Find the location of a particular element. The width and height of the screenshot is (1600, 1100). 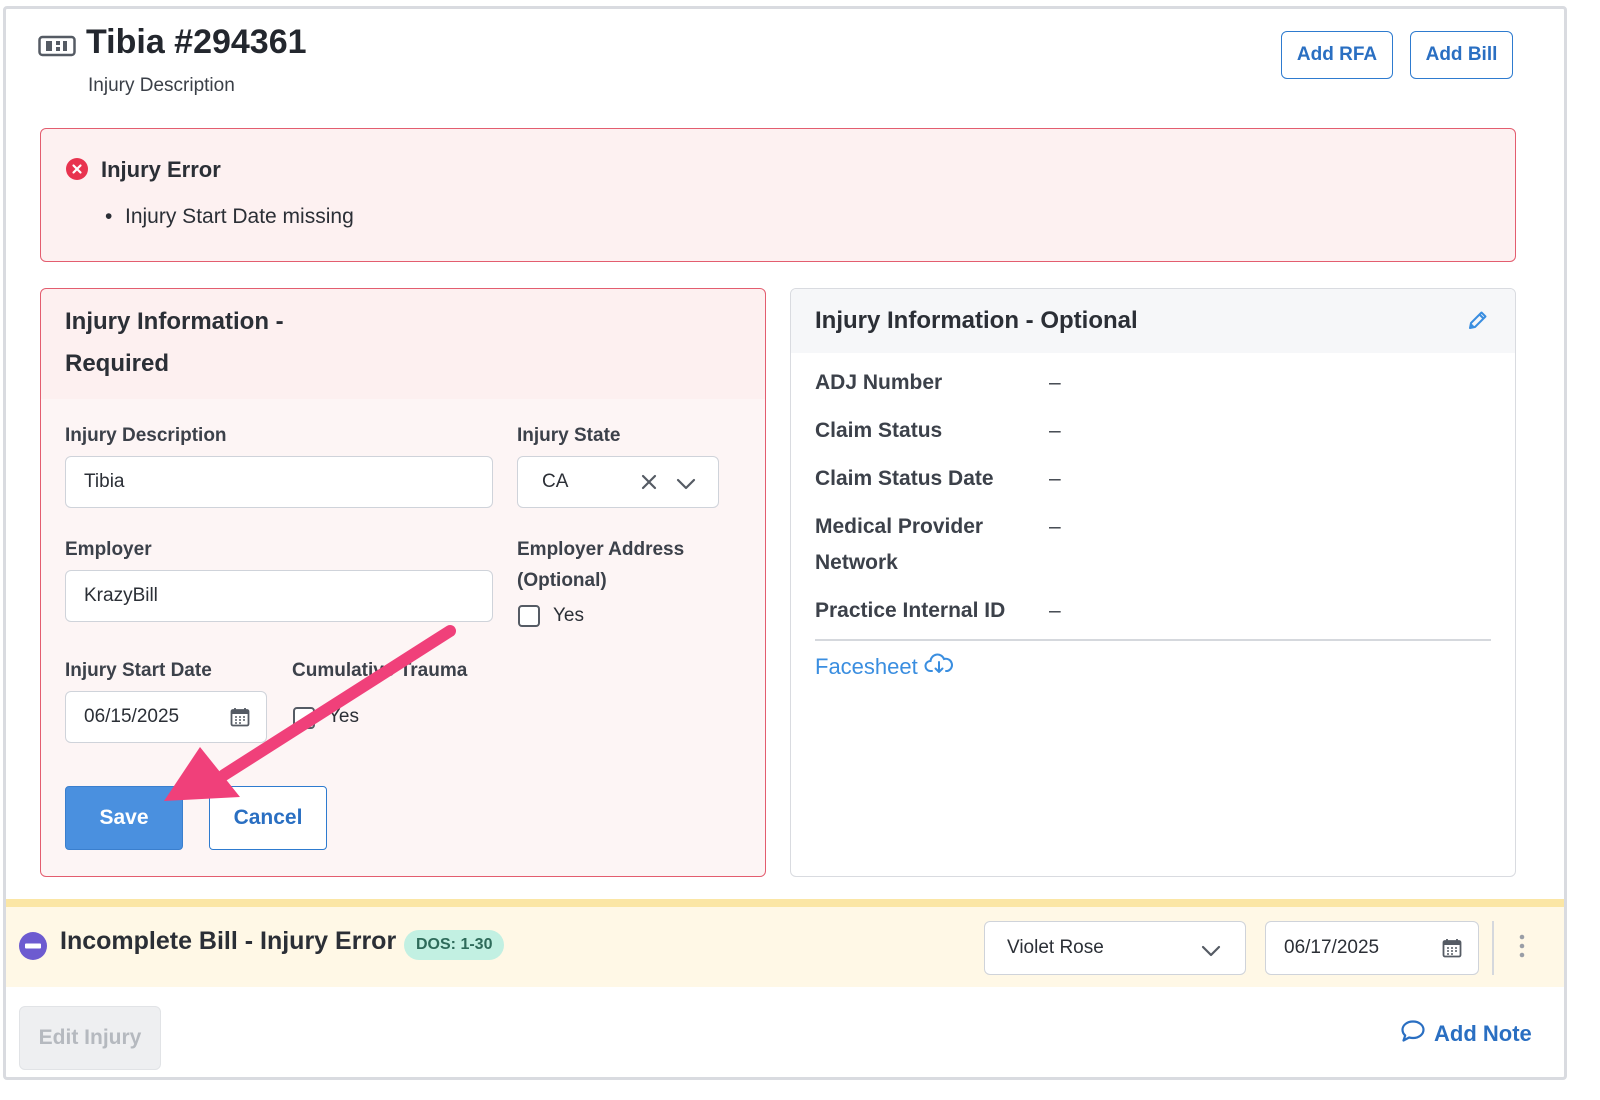

add-bill-button: Add Bill is located at coordinates (1461, 55).